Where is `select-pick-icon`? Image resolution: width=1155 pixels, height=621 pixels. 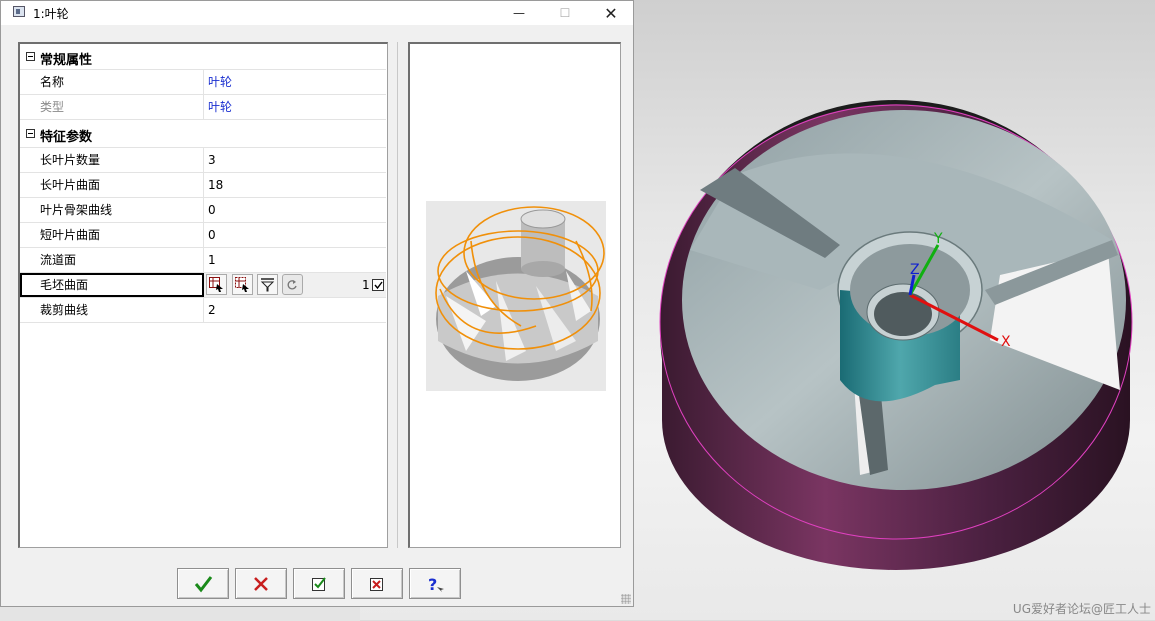
select-pick-icon is located at coordinates (216, 284).